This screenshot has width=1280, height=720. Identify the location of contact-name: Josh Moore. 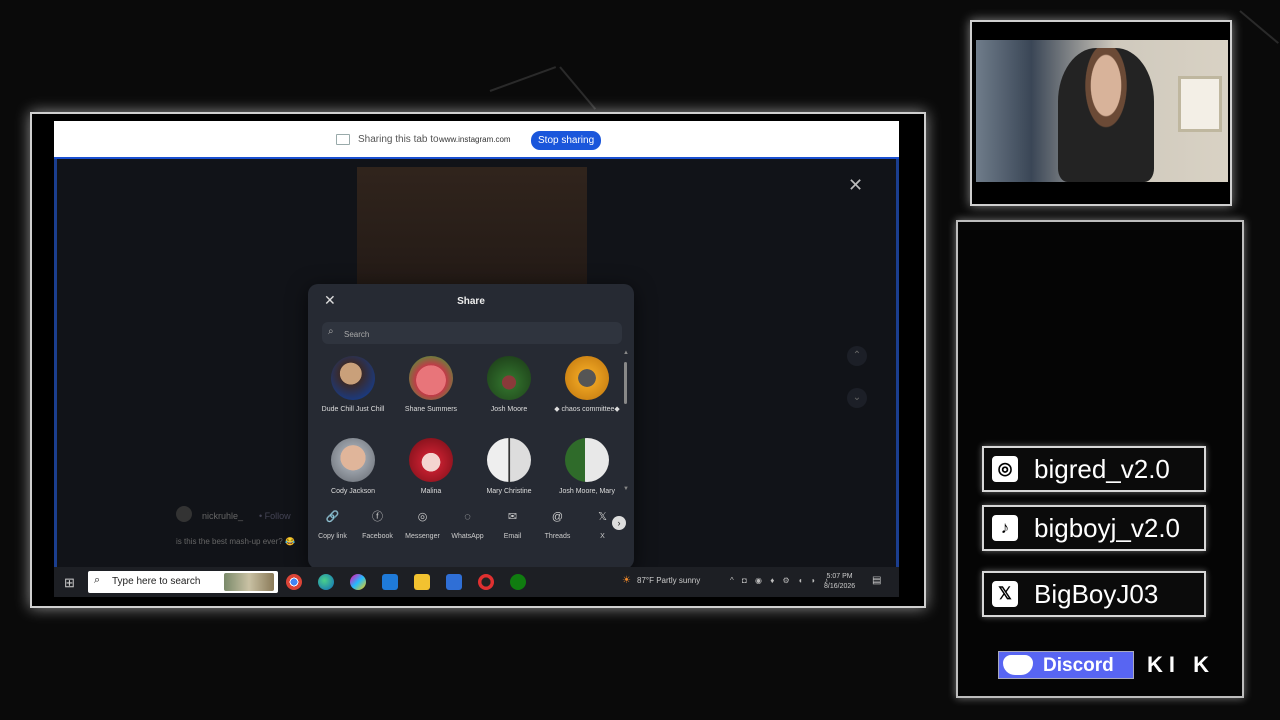
(509, 409).